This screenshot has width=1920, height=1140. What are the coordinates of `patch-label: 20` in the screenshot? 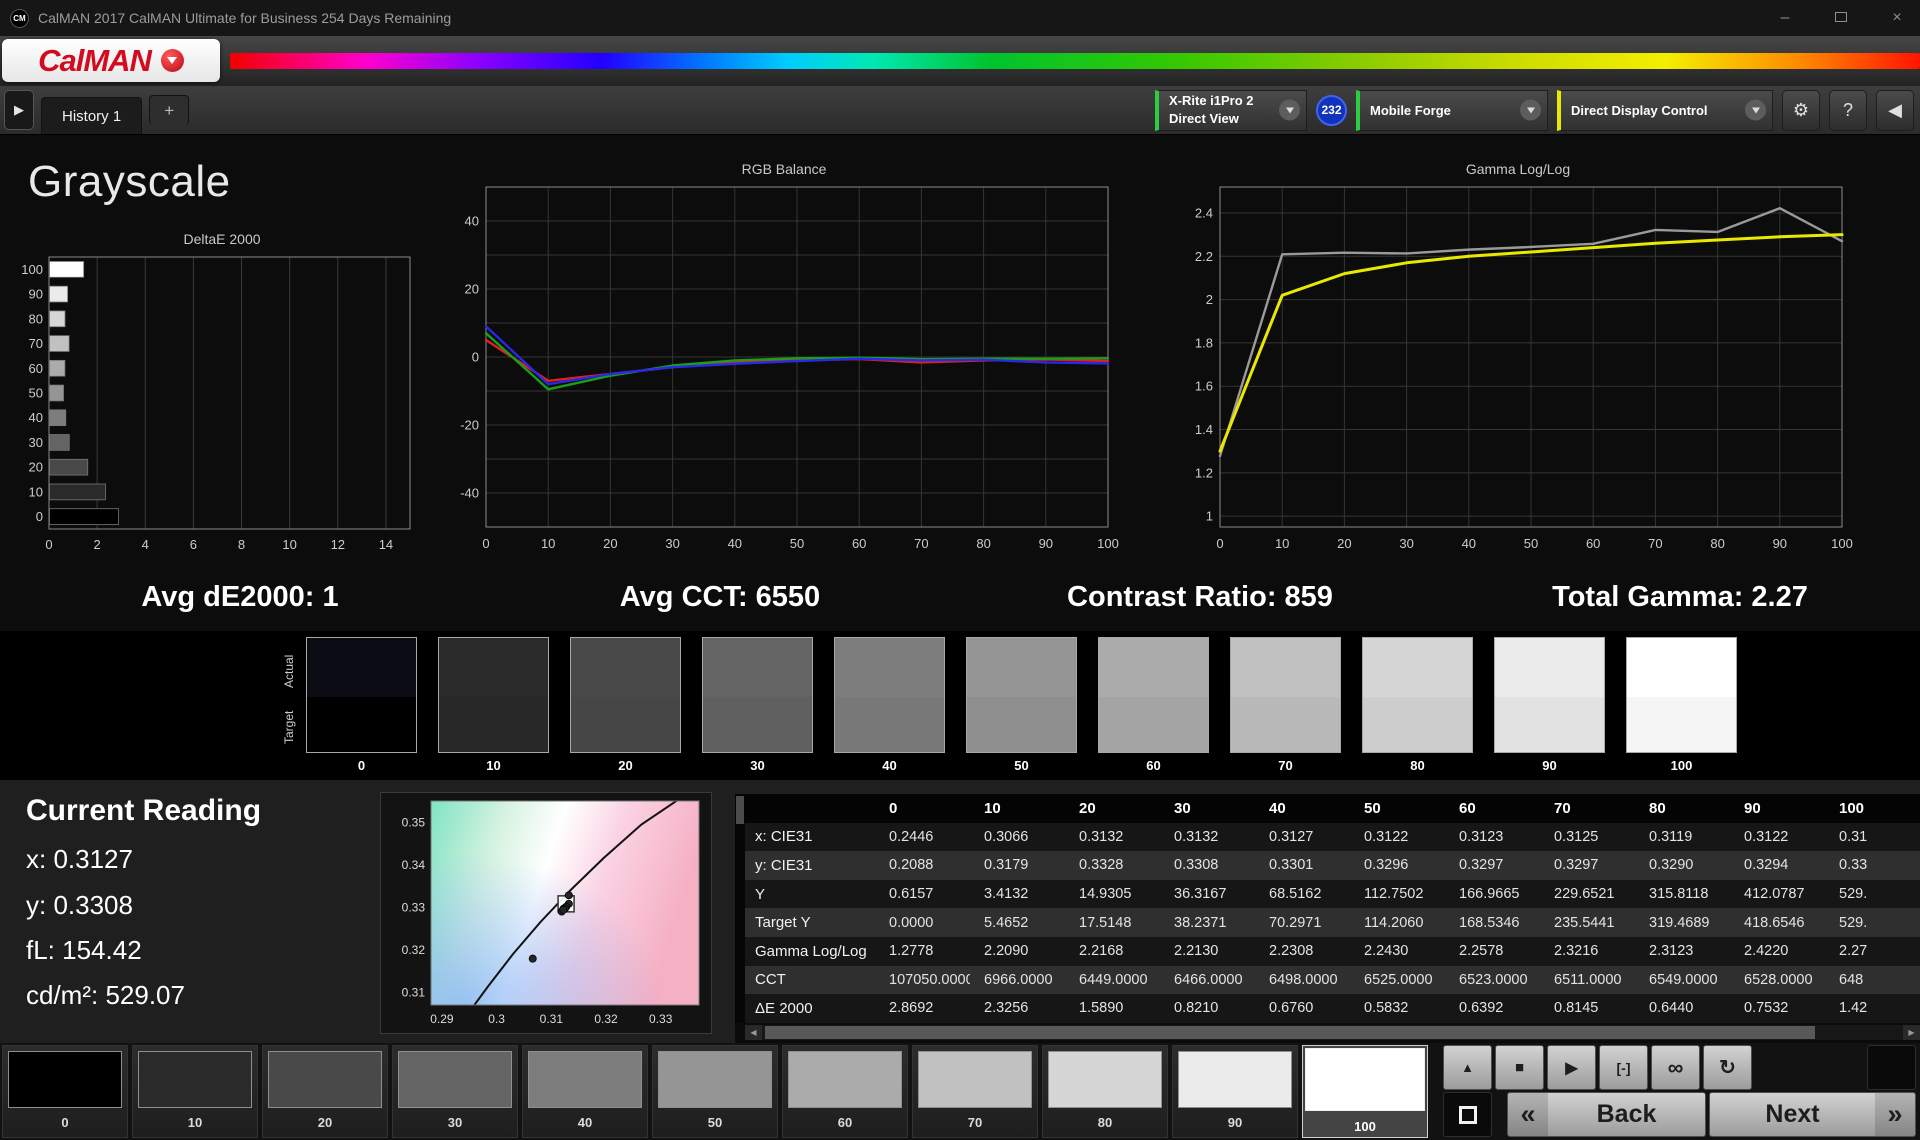 It's located at (325, 1122).